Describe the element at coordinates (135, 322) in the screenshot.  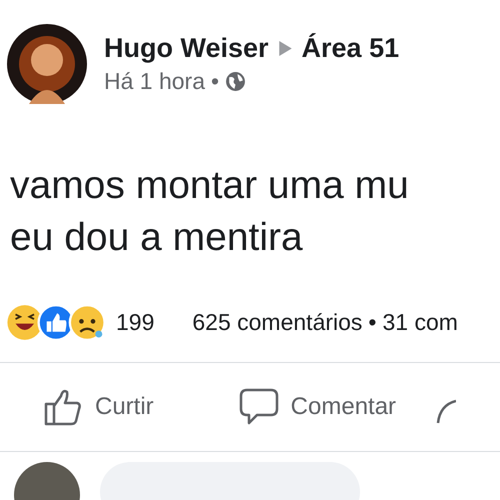
I see `reaction-count: 199` at that location.